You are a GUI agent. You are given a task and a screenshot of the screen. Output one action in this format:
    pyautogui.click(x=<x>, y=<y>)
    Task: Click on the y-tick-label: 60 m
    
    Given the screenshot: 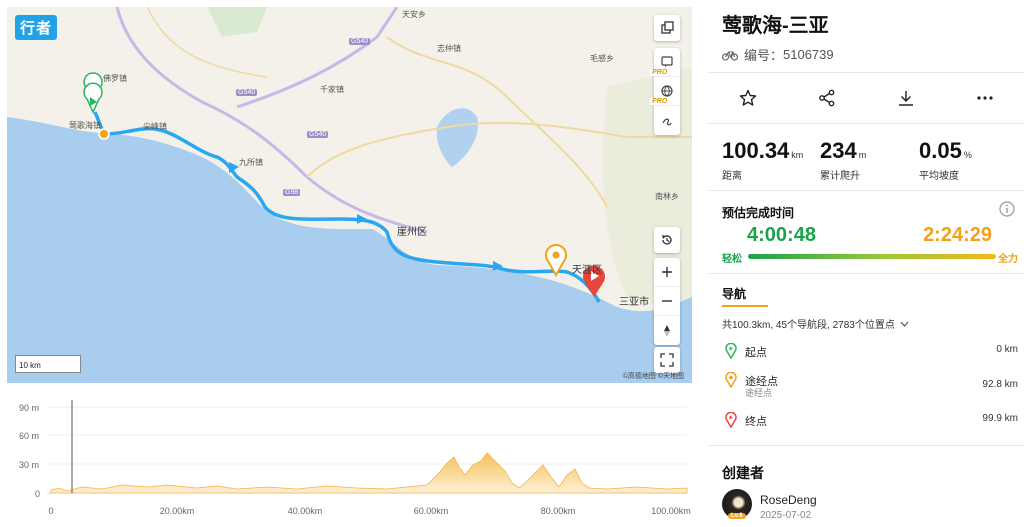 What is the action you would take?
    pyautogui.click(x=29, y=436)
    